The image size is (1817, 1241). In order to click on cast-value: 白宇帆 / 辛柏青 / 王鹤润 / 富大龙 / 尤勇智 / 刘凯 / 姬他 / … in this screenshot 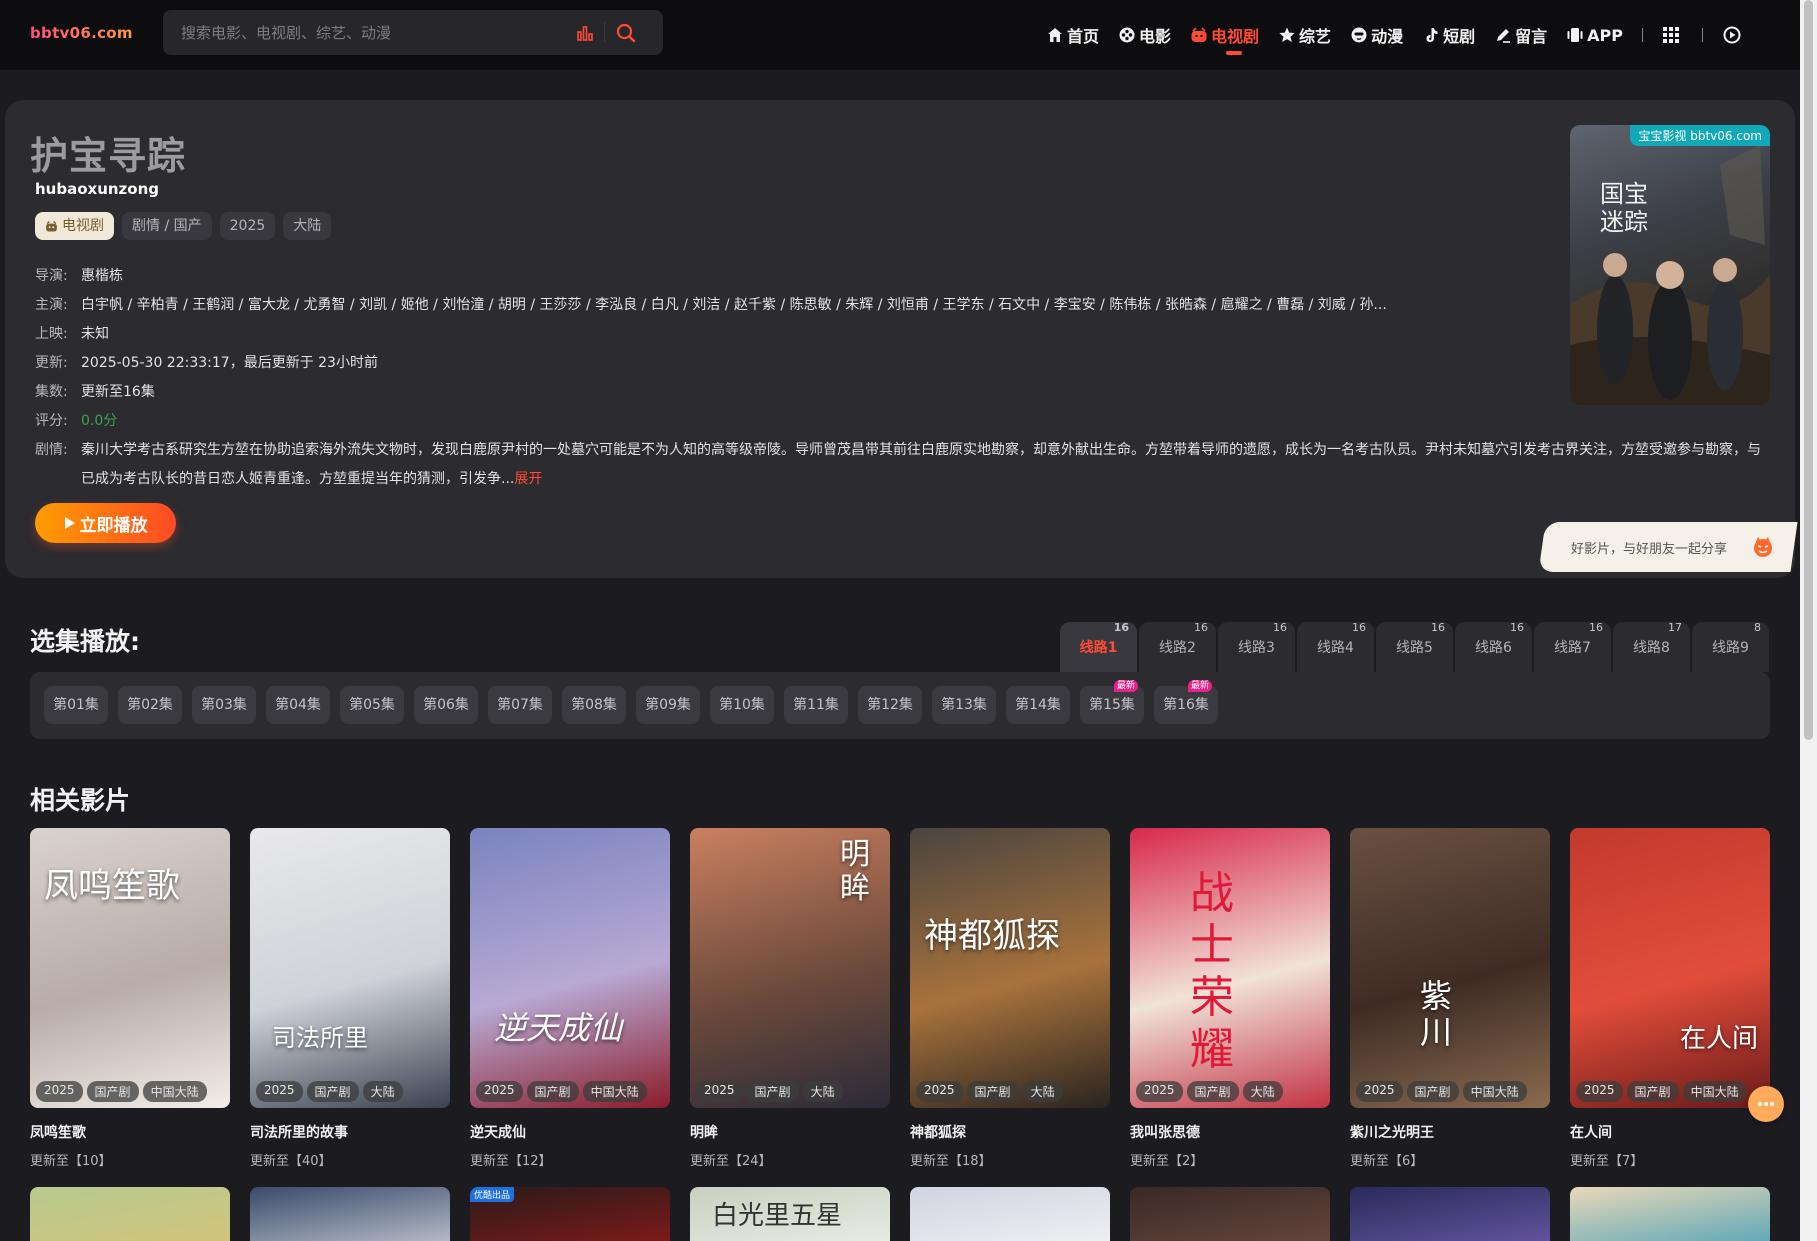, I will do `click(923, 305)`.